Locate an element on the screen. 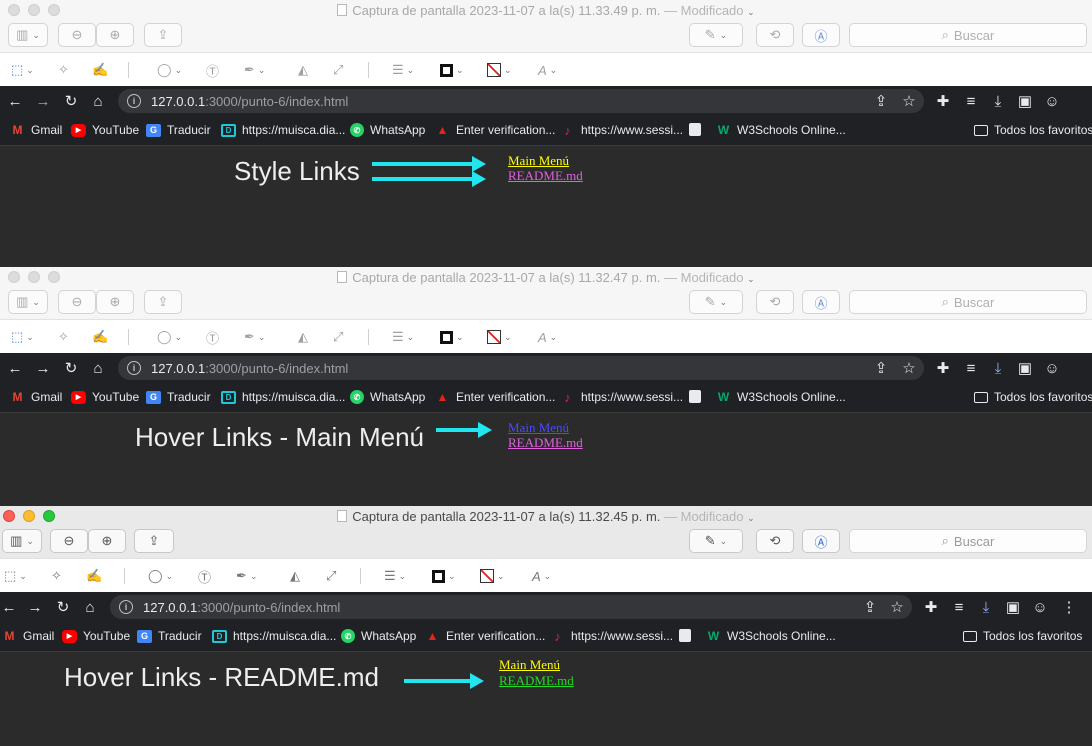 The width and height of the screenshot is (1092, 746). line-style-tool: ☰ ⌄ is located at coordinates (395, 576).